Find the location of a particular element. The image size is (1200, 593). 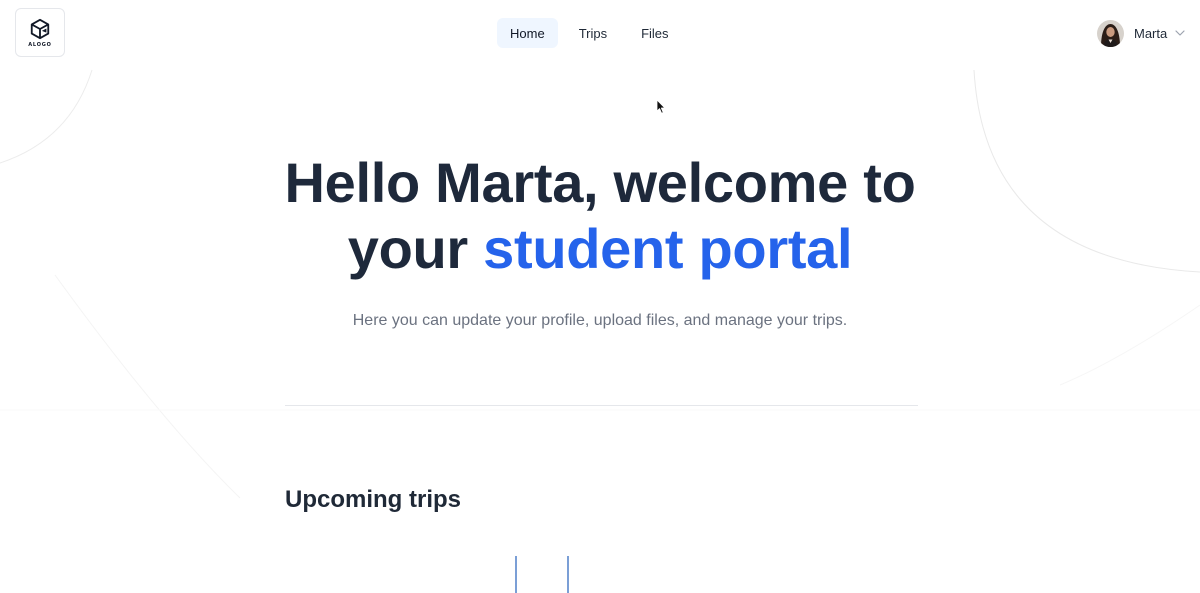

hero-title-line1: Hello Marta, welcome to is located at coordinates (600, 182).